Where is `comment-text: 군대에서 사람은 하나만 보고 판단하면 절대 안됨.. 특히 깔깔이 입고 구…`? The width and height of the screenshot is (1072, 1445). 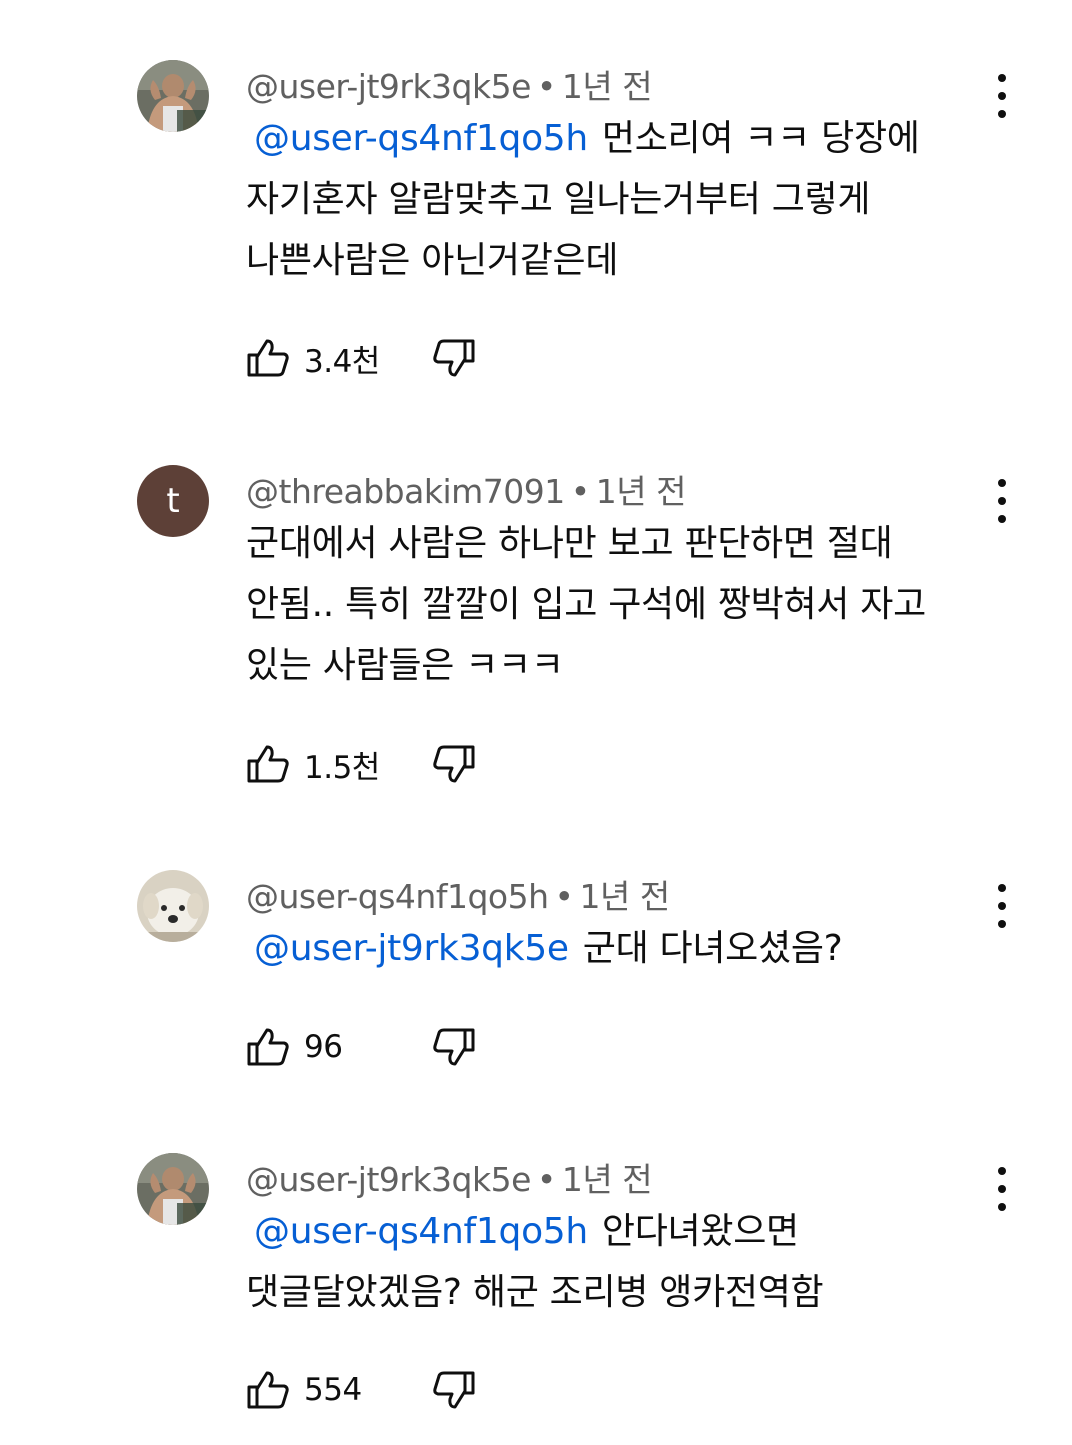 comment-text: 군대에서 사람은 하나만 보고 판단하면 절대 안됨.. 특히 깔깔이 입고 구… is located at coordinates (608, 604).